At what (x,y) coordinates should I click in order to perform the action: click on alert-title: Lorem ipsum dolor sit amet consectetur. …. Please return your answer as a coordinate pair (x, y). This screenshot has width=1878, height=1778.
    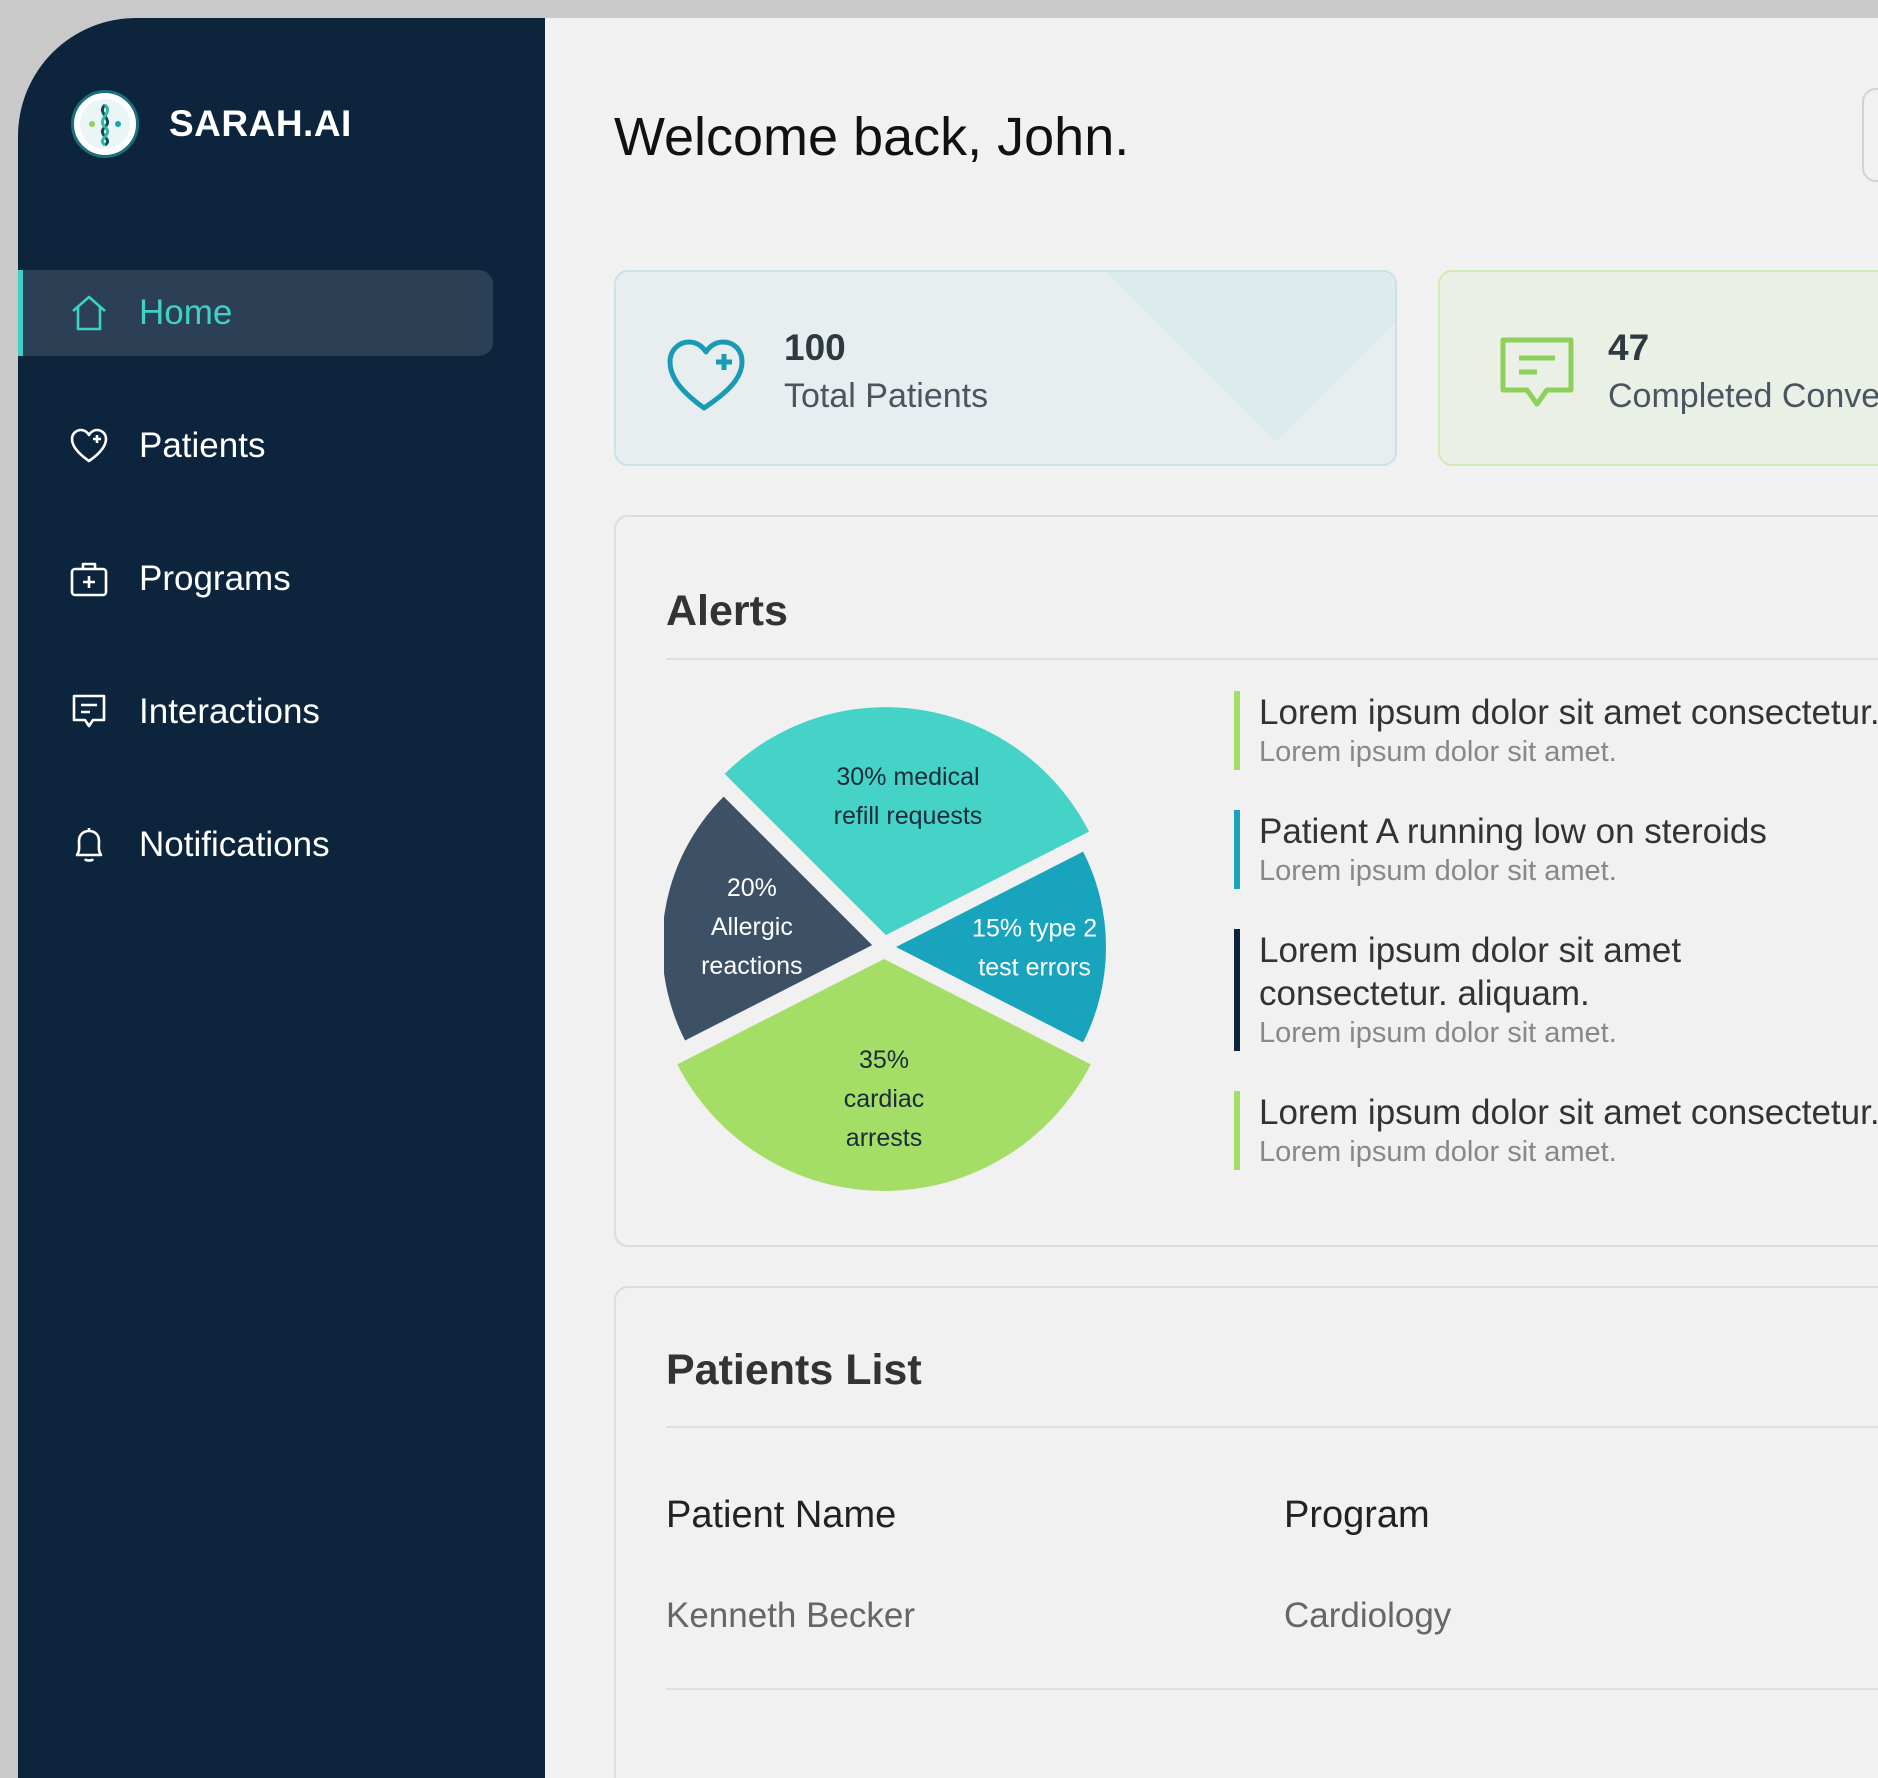
    Looking at the image, I should click on (1470, 972).